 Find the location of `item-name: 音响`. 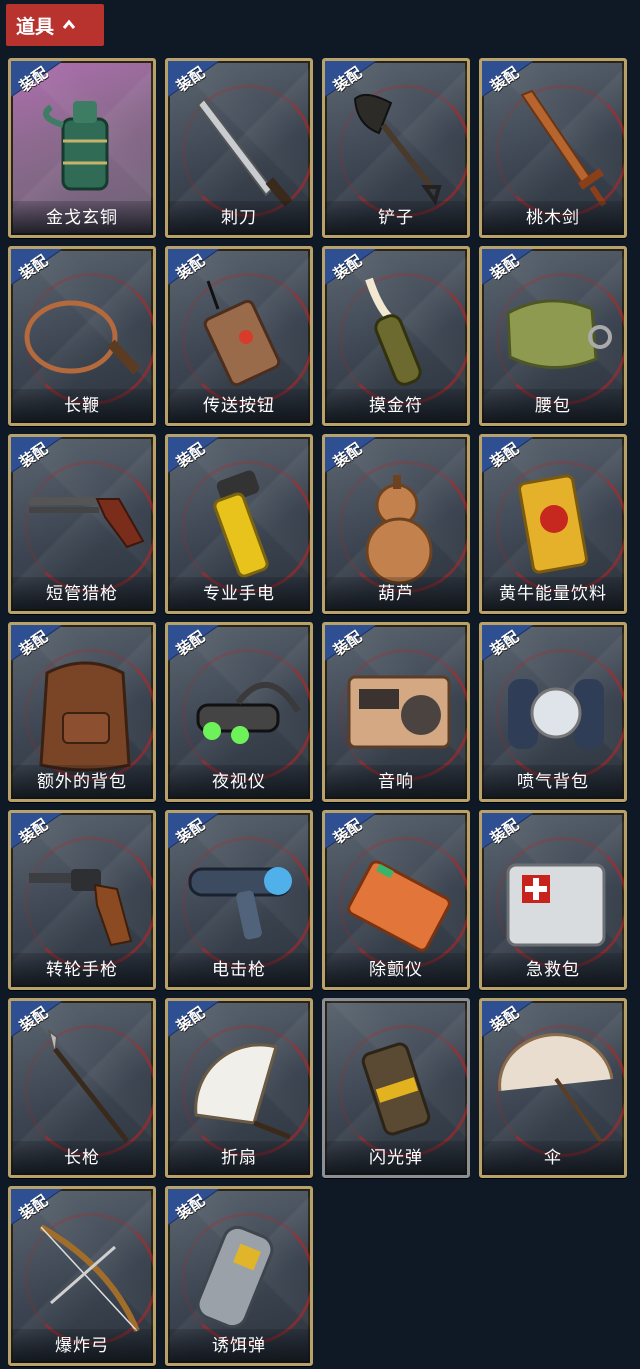

item-name: 音响 is located at coordinates (396, 782).